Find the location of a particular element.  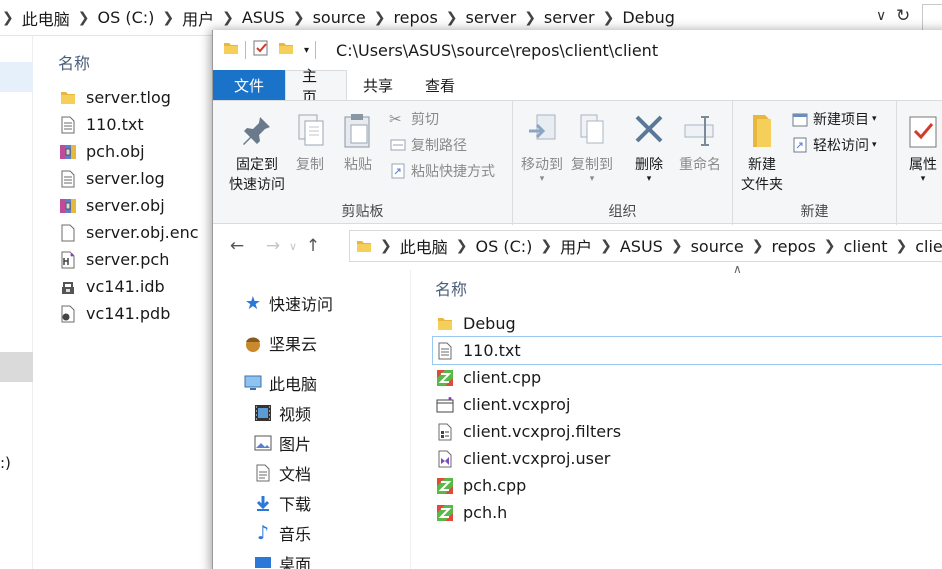

list-item: client.cpp is located at coordinates (688, 377).